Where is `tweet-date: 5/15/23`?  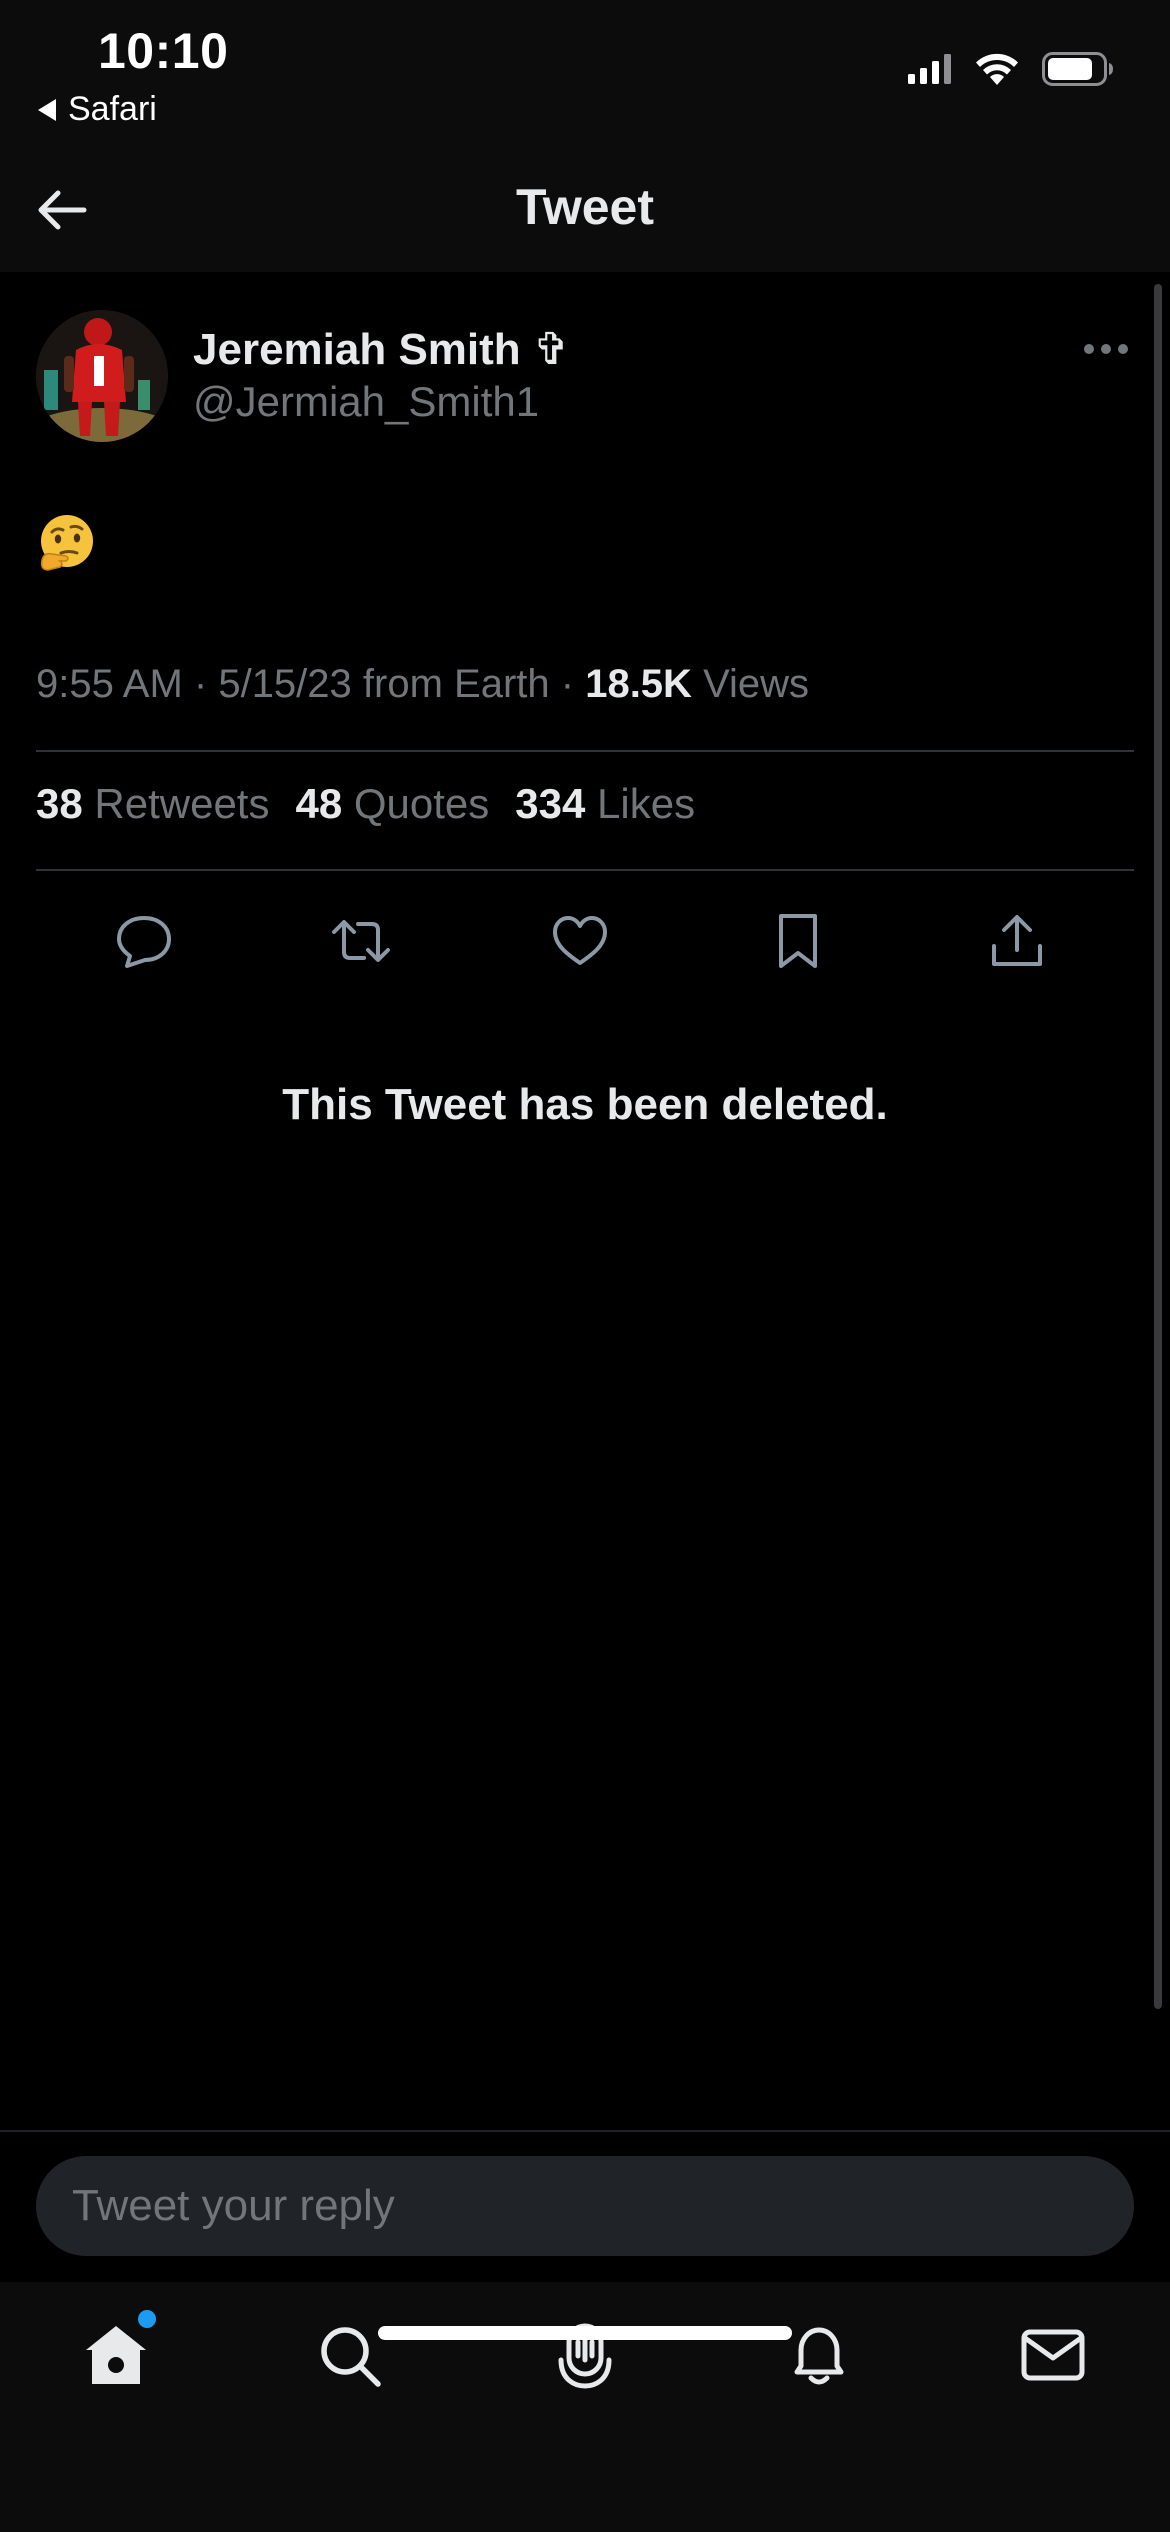
tweet-date: 5/15/23 is located at coordinates (285, 684).